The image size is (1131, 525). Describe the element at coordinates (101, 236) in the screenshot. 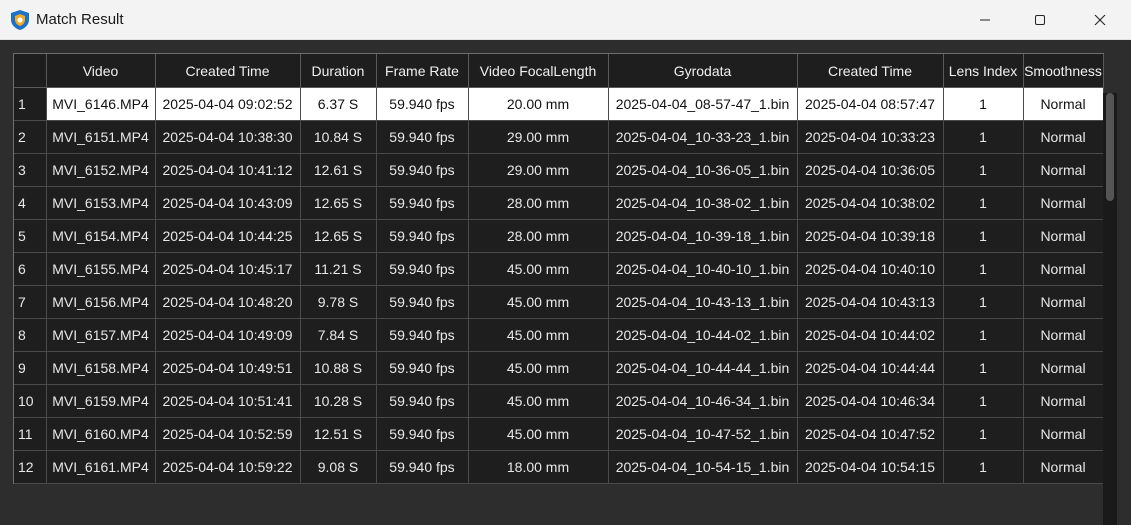

I see `cell-video: MVI_6154.MP4` at that location.